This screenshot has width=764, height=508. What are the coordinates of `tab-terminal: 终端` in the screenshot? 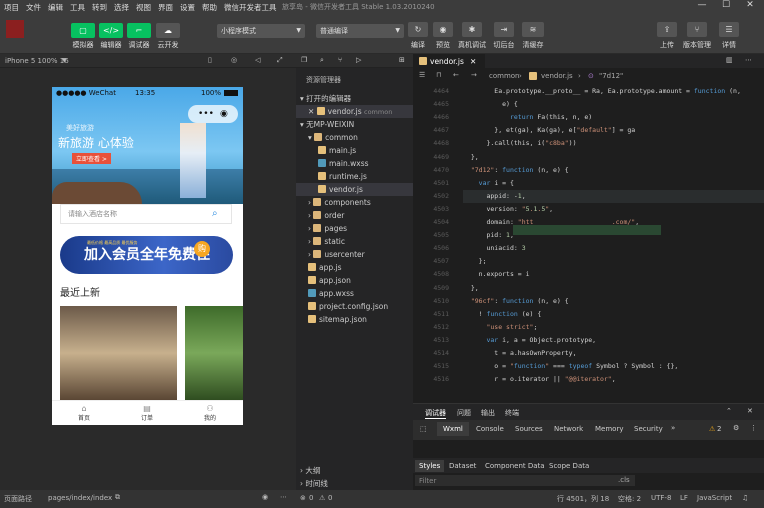 It's located at (512, 413).